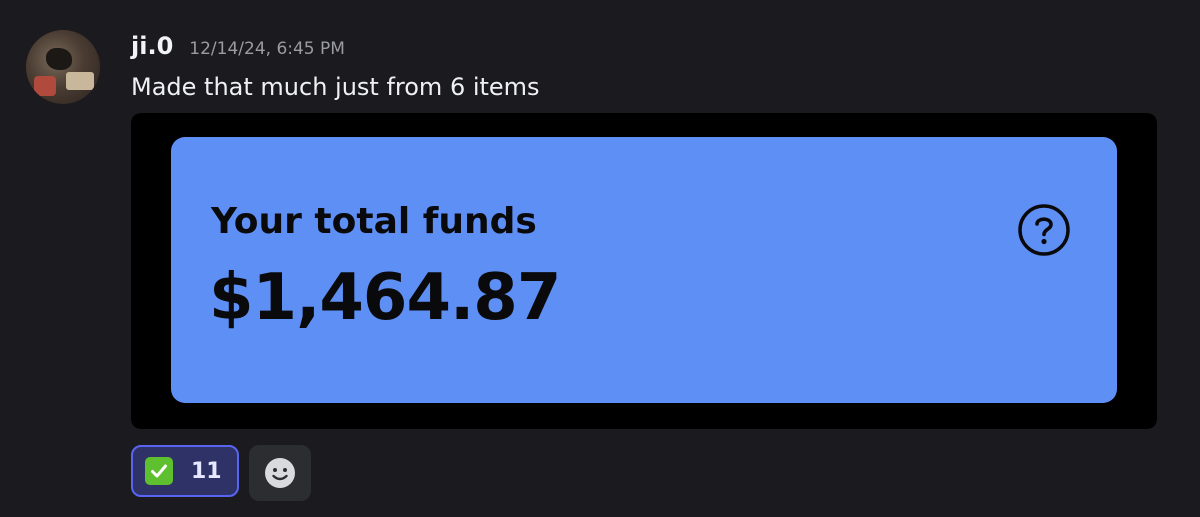 Image resolution: width=1200 pixels, height=517 pixels. Describe the element at coordinates (159, 471) in the screenshot. I see `check-mark-button-icon` at that location.